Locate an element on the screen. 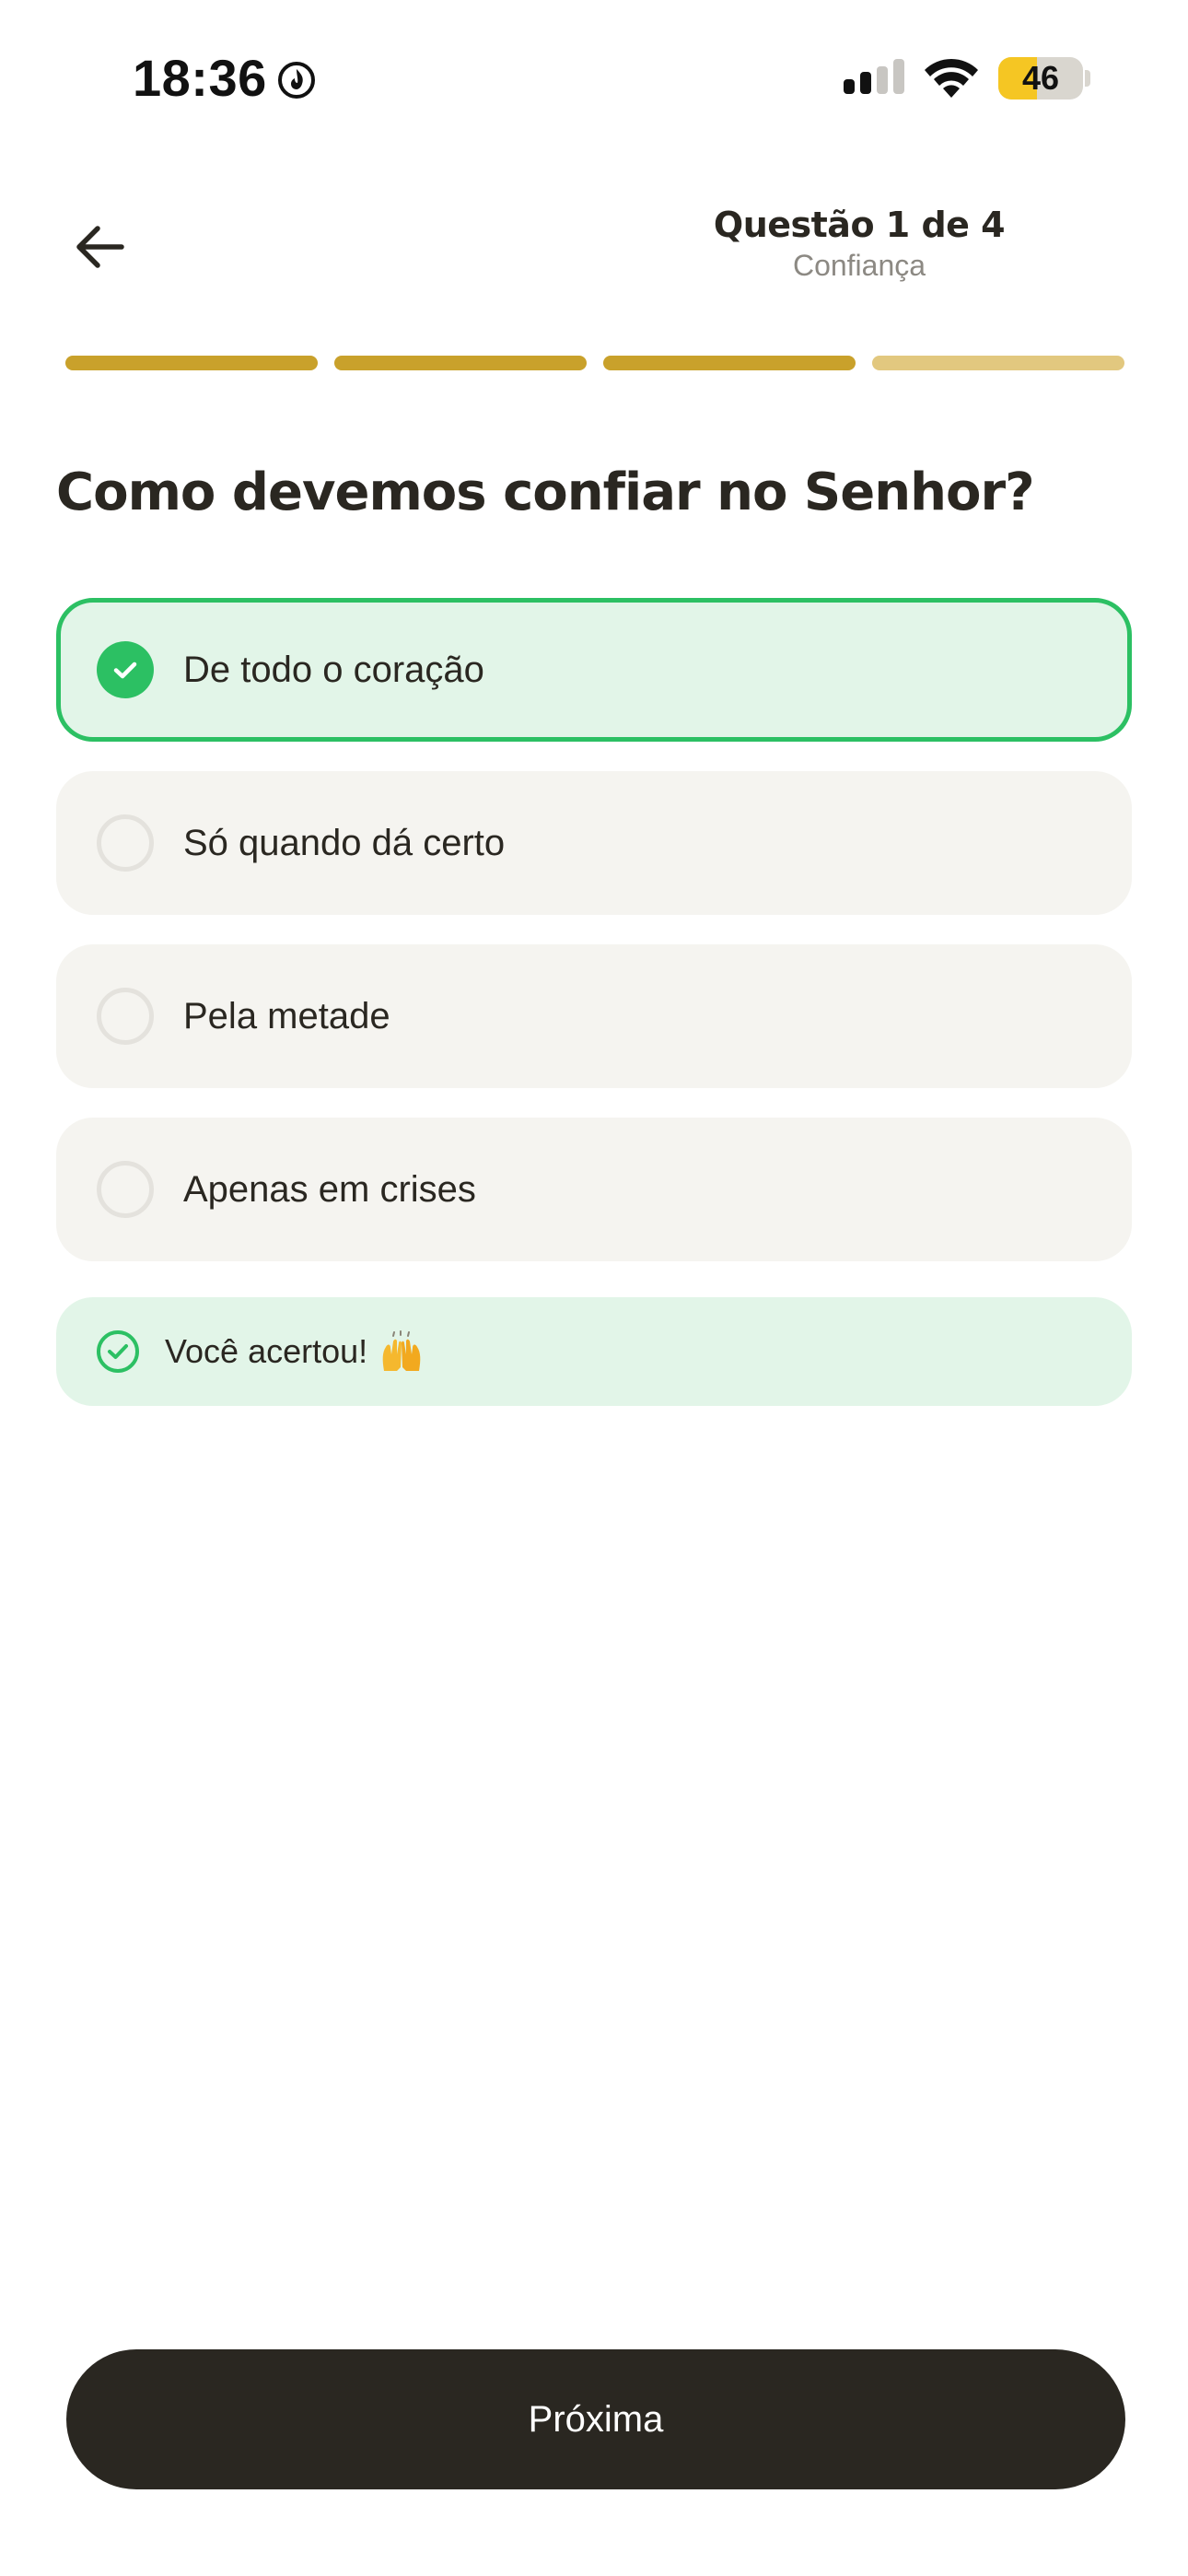 This screenshot has width=1188, height=2576. signal-icon is located at coordinates (874, 76).